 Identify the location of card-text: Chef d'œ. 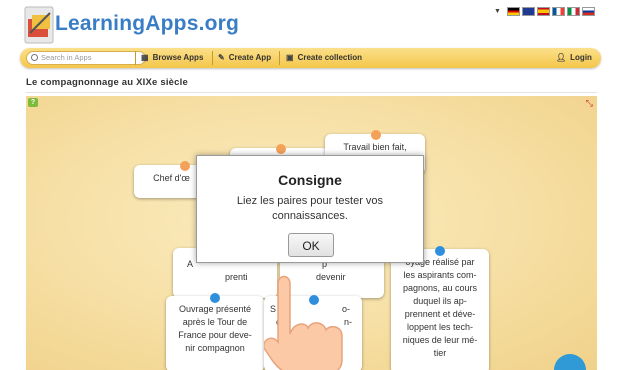
(171, 178).